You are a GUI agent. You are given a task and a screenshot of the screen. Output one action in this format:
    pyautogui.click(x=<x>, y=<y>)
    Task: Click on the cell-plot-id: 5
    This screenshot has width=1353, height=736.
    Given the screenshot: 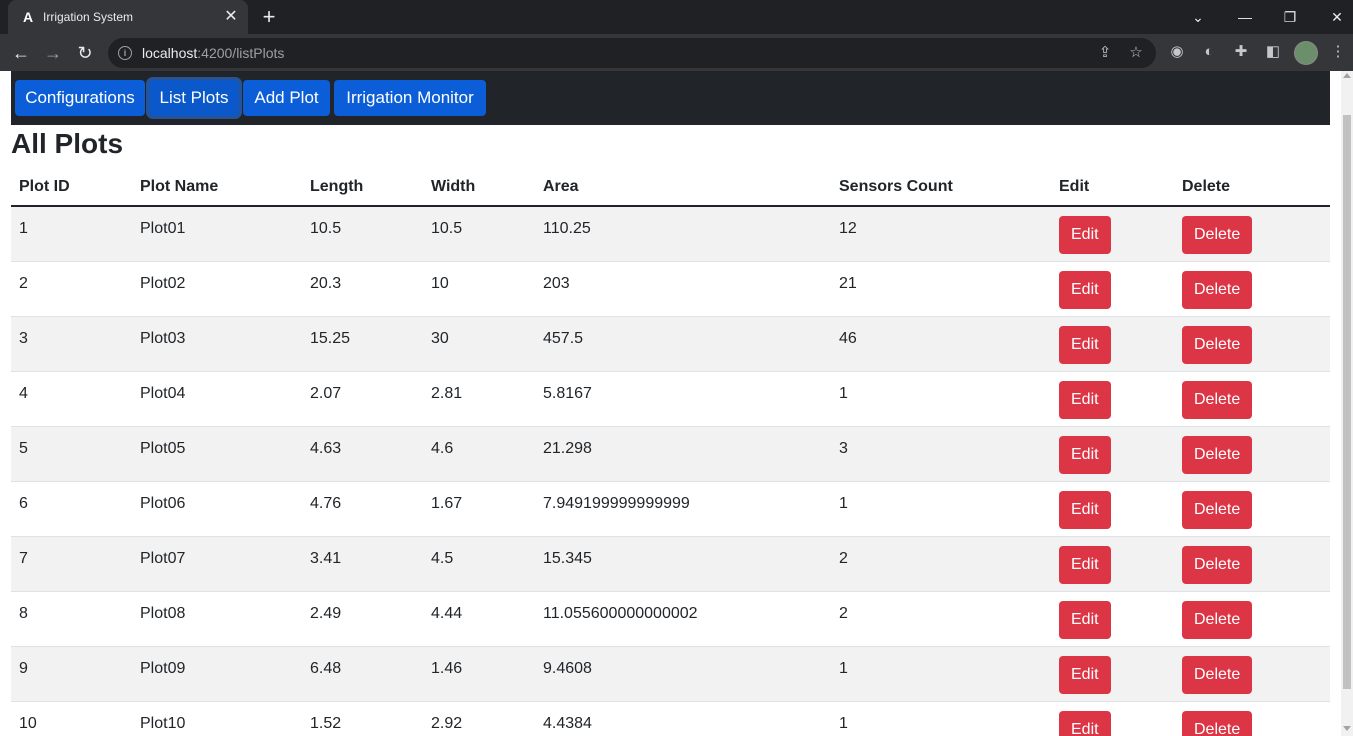 What is the action you would take?
    pyautogui.click(x=71, y=454)
    